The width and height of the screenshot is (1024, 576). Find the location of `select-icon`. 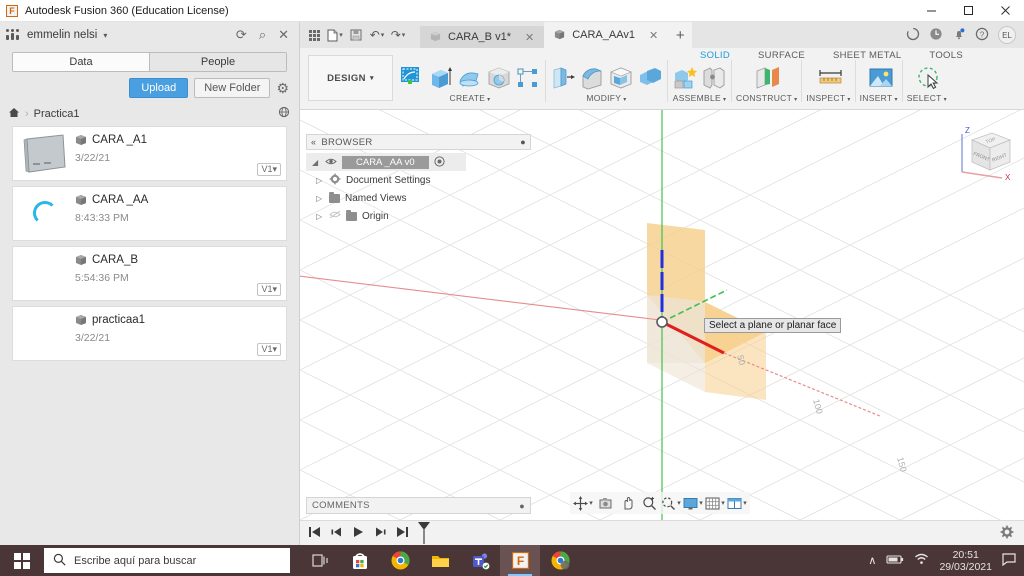

select-icon is located at coordinates (927, 78).